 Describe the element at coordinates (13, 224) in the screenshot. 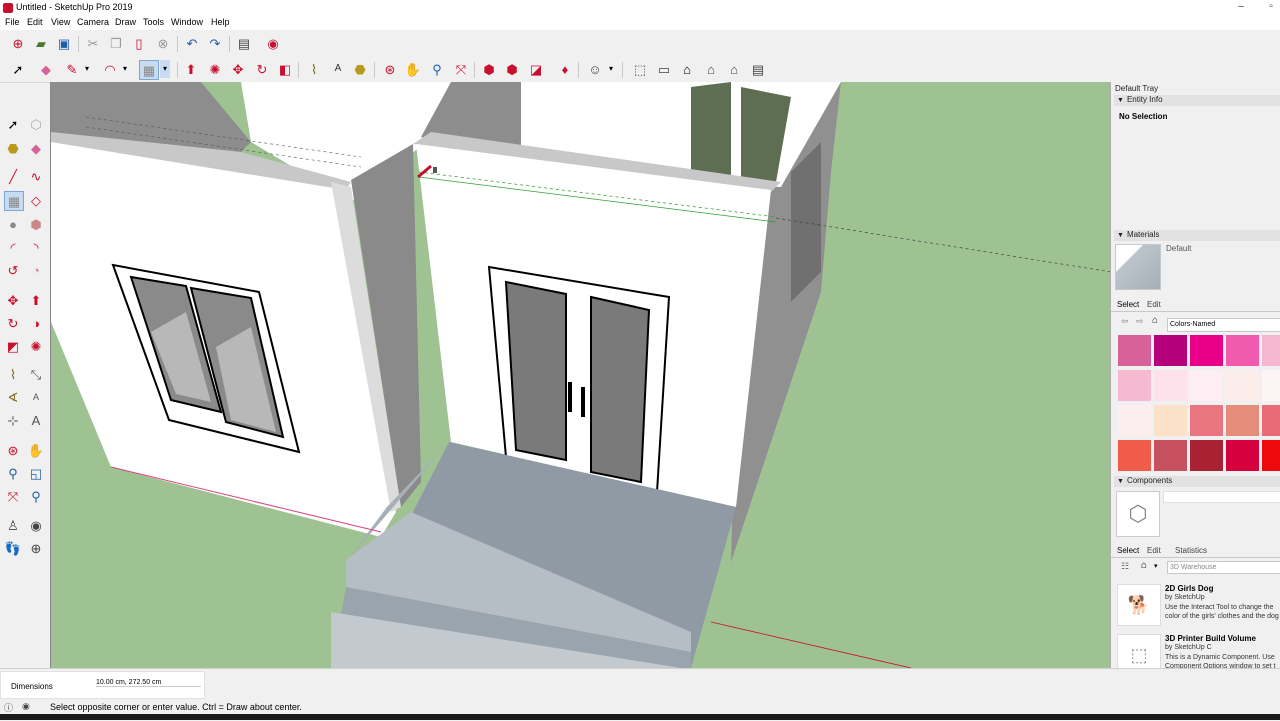

I see `circle-tool-icon: ●` at that location.